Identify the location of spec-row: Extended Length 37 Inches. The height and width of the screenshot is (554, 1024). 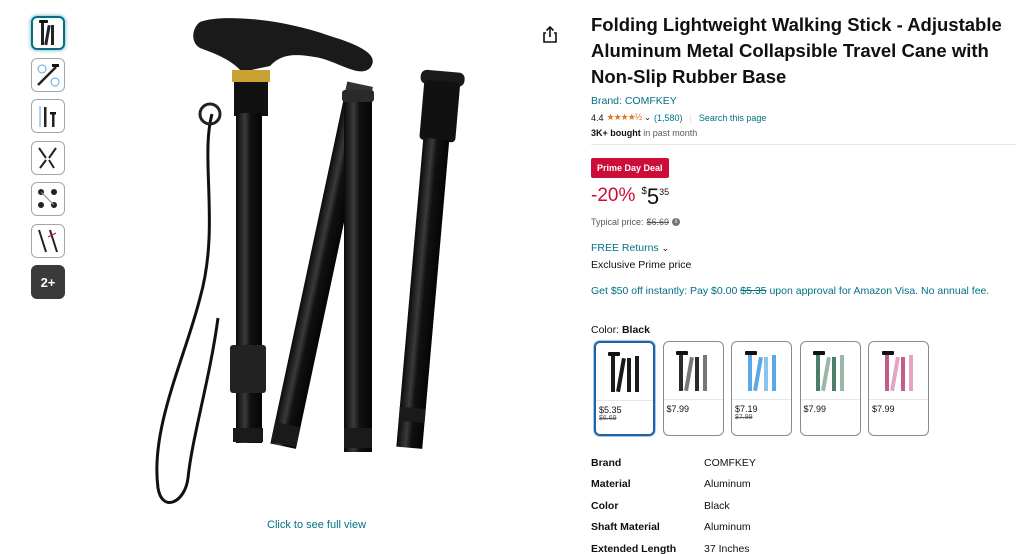
(741, 546).